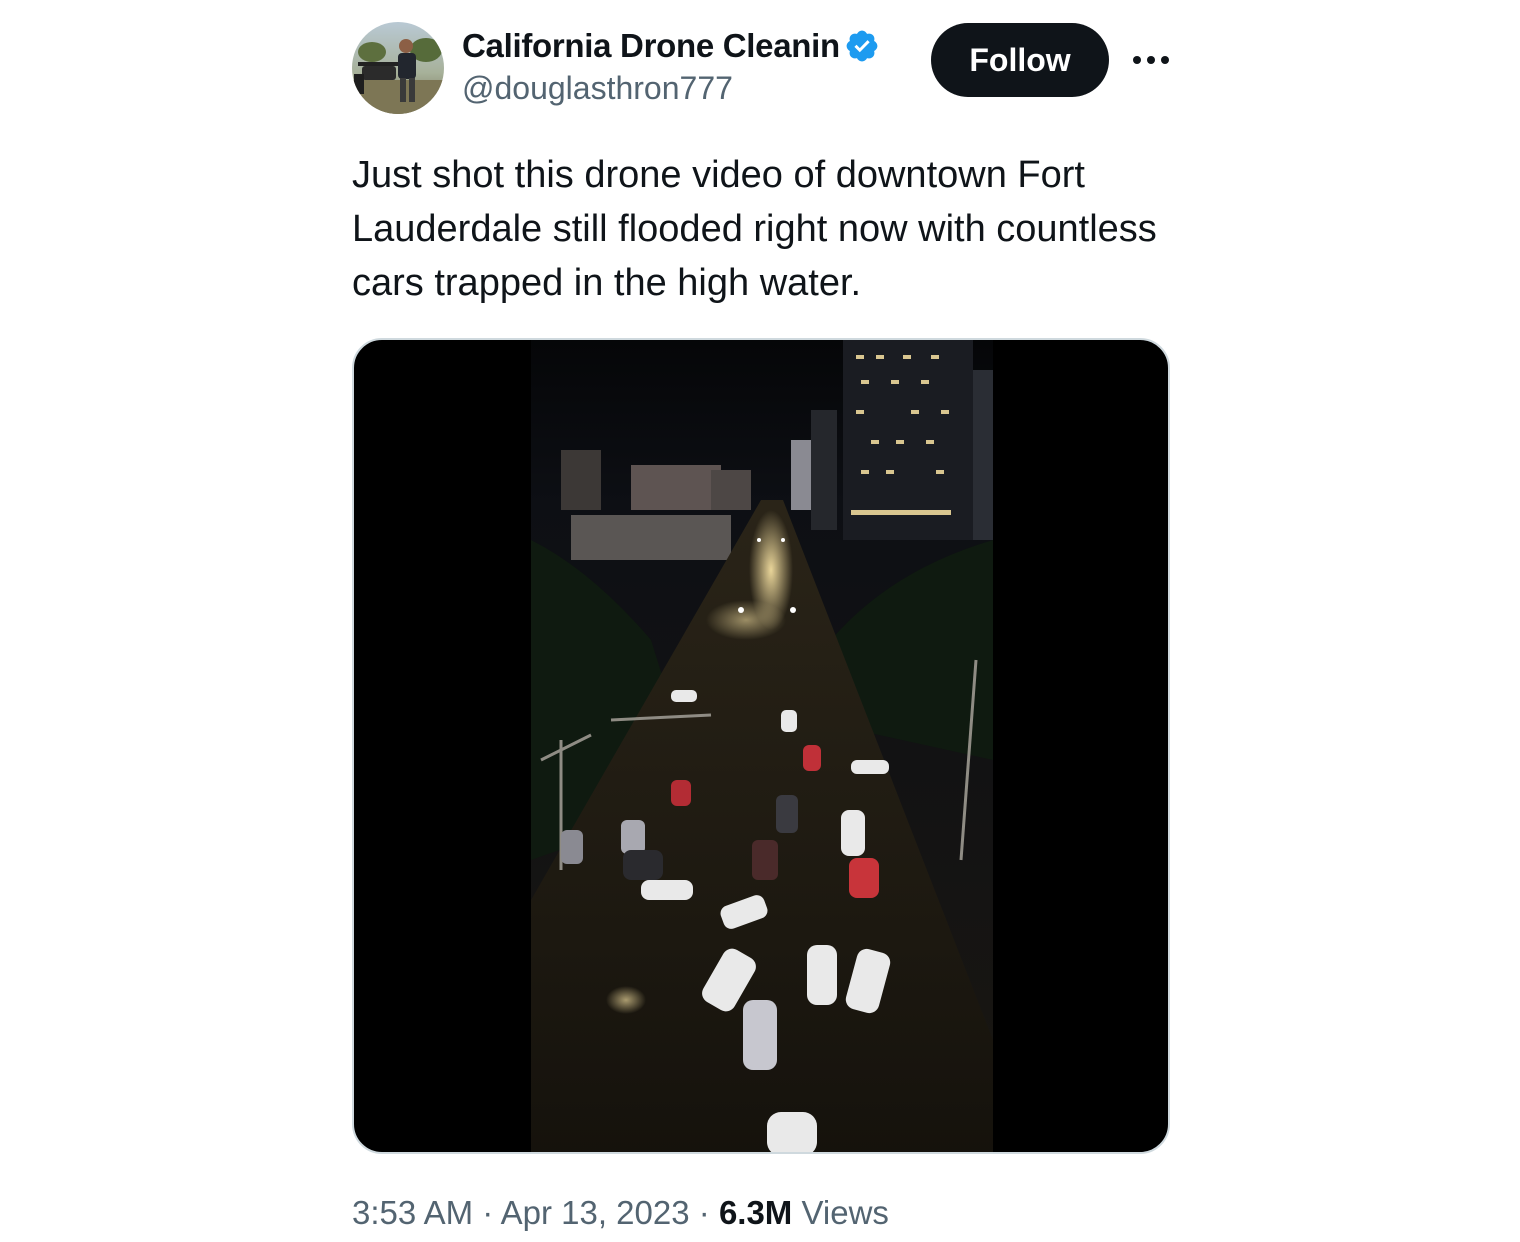  I want to click on views-label: Views, so click(845, 1212).